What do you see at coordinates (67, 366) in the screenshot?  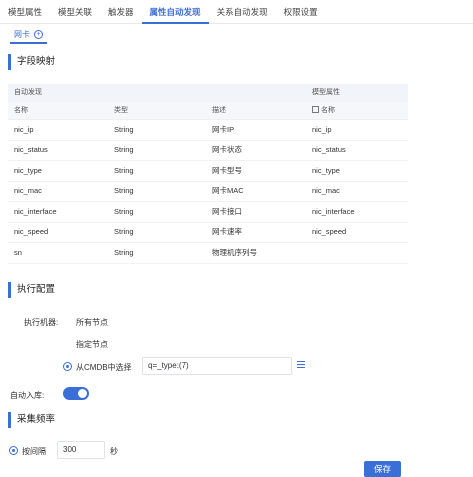 I see `radio-cmdb-select` at bounding box center [67, 366].